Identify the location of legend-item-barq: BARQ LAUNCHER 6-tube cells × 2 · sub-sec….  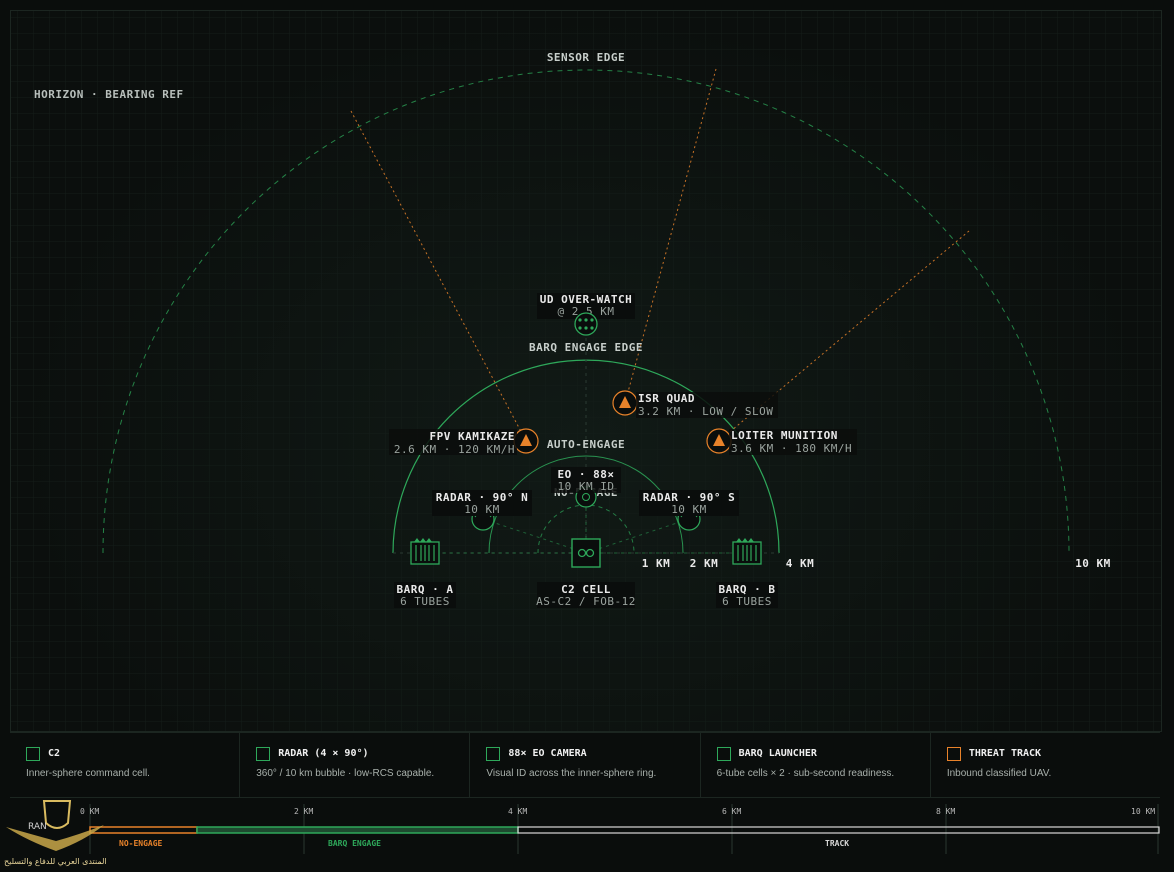
(816, 765).